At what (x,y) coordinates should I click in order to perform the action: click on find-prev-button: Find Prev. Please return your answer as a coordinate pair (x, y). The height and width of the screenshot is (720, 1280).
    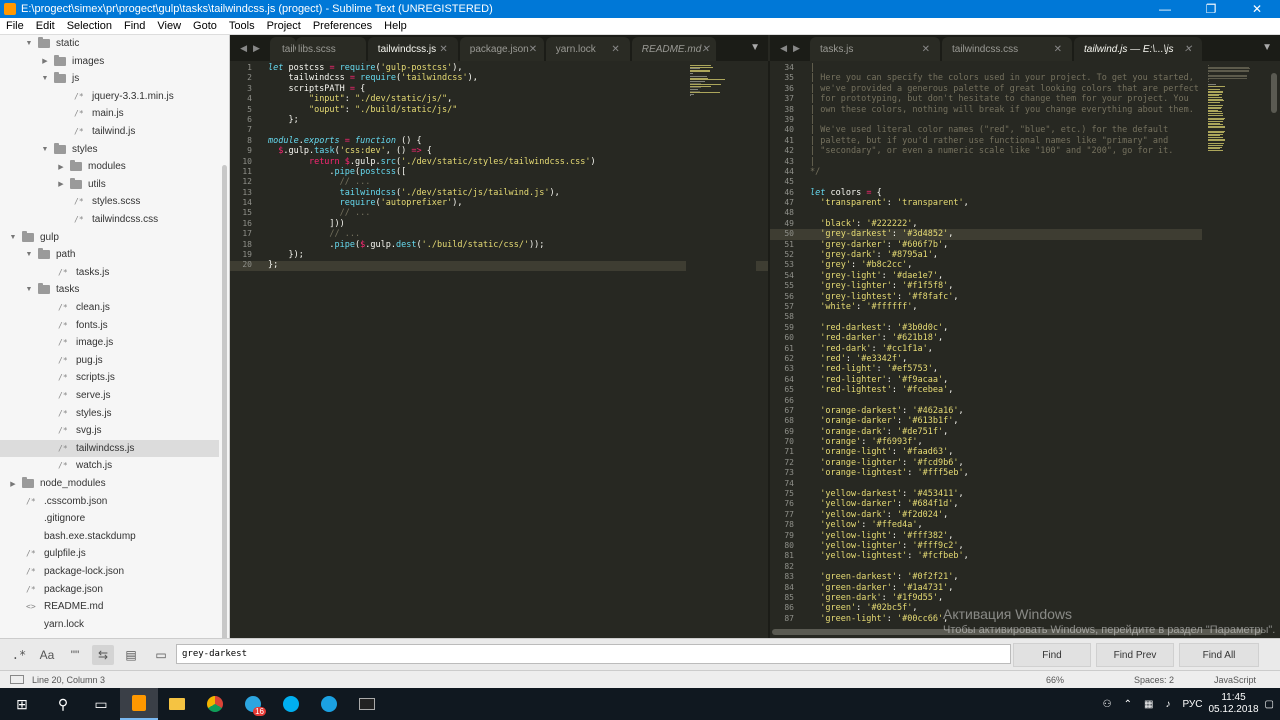
    Looking at the image, I should click on (1135, 655).